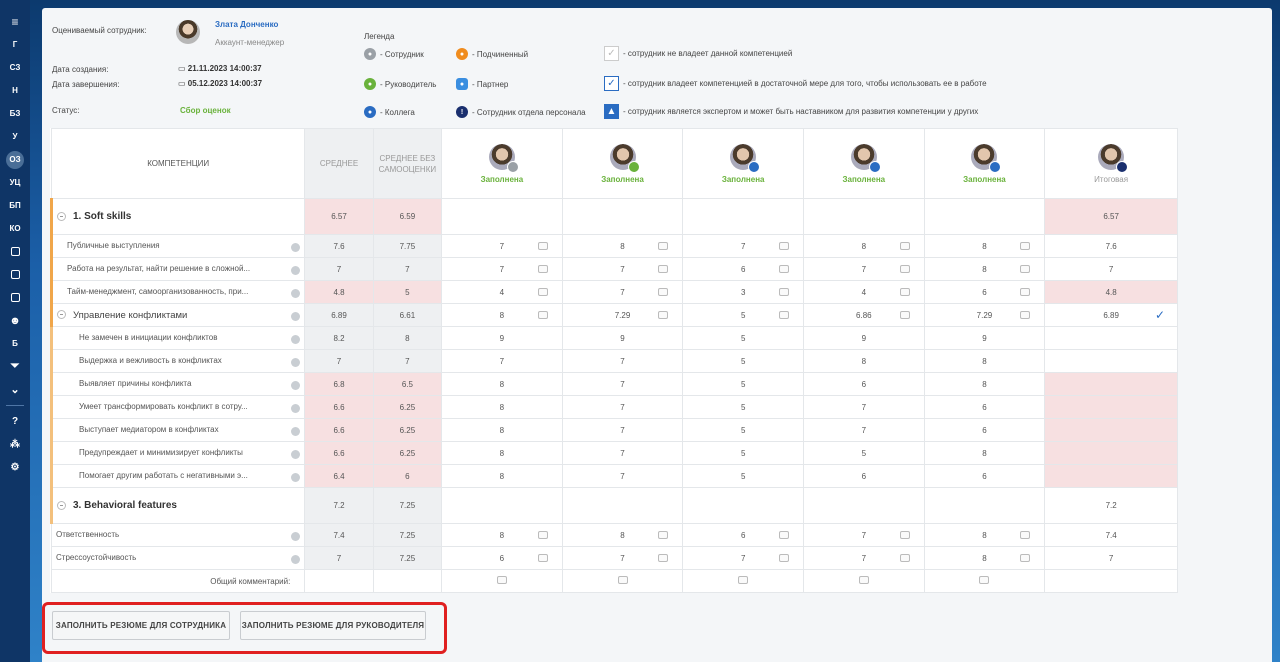 This screenshot has width=1280, height=662. Describe the element at coordinates (15, 159) in the screenshot. I see `sidebar-item-oz: ОЗ` at that location.